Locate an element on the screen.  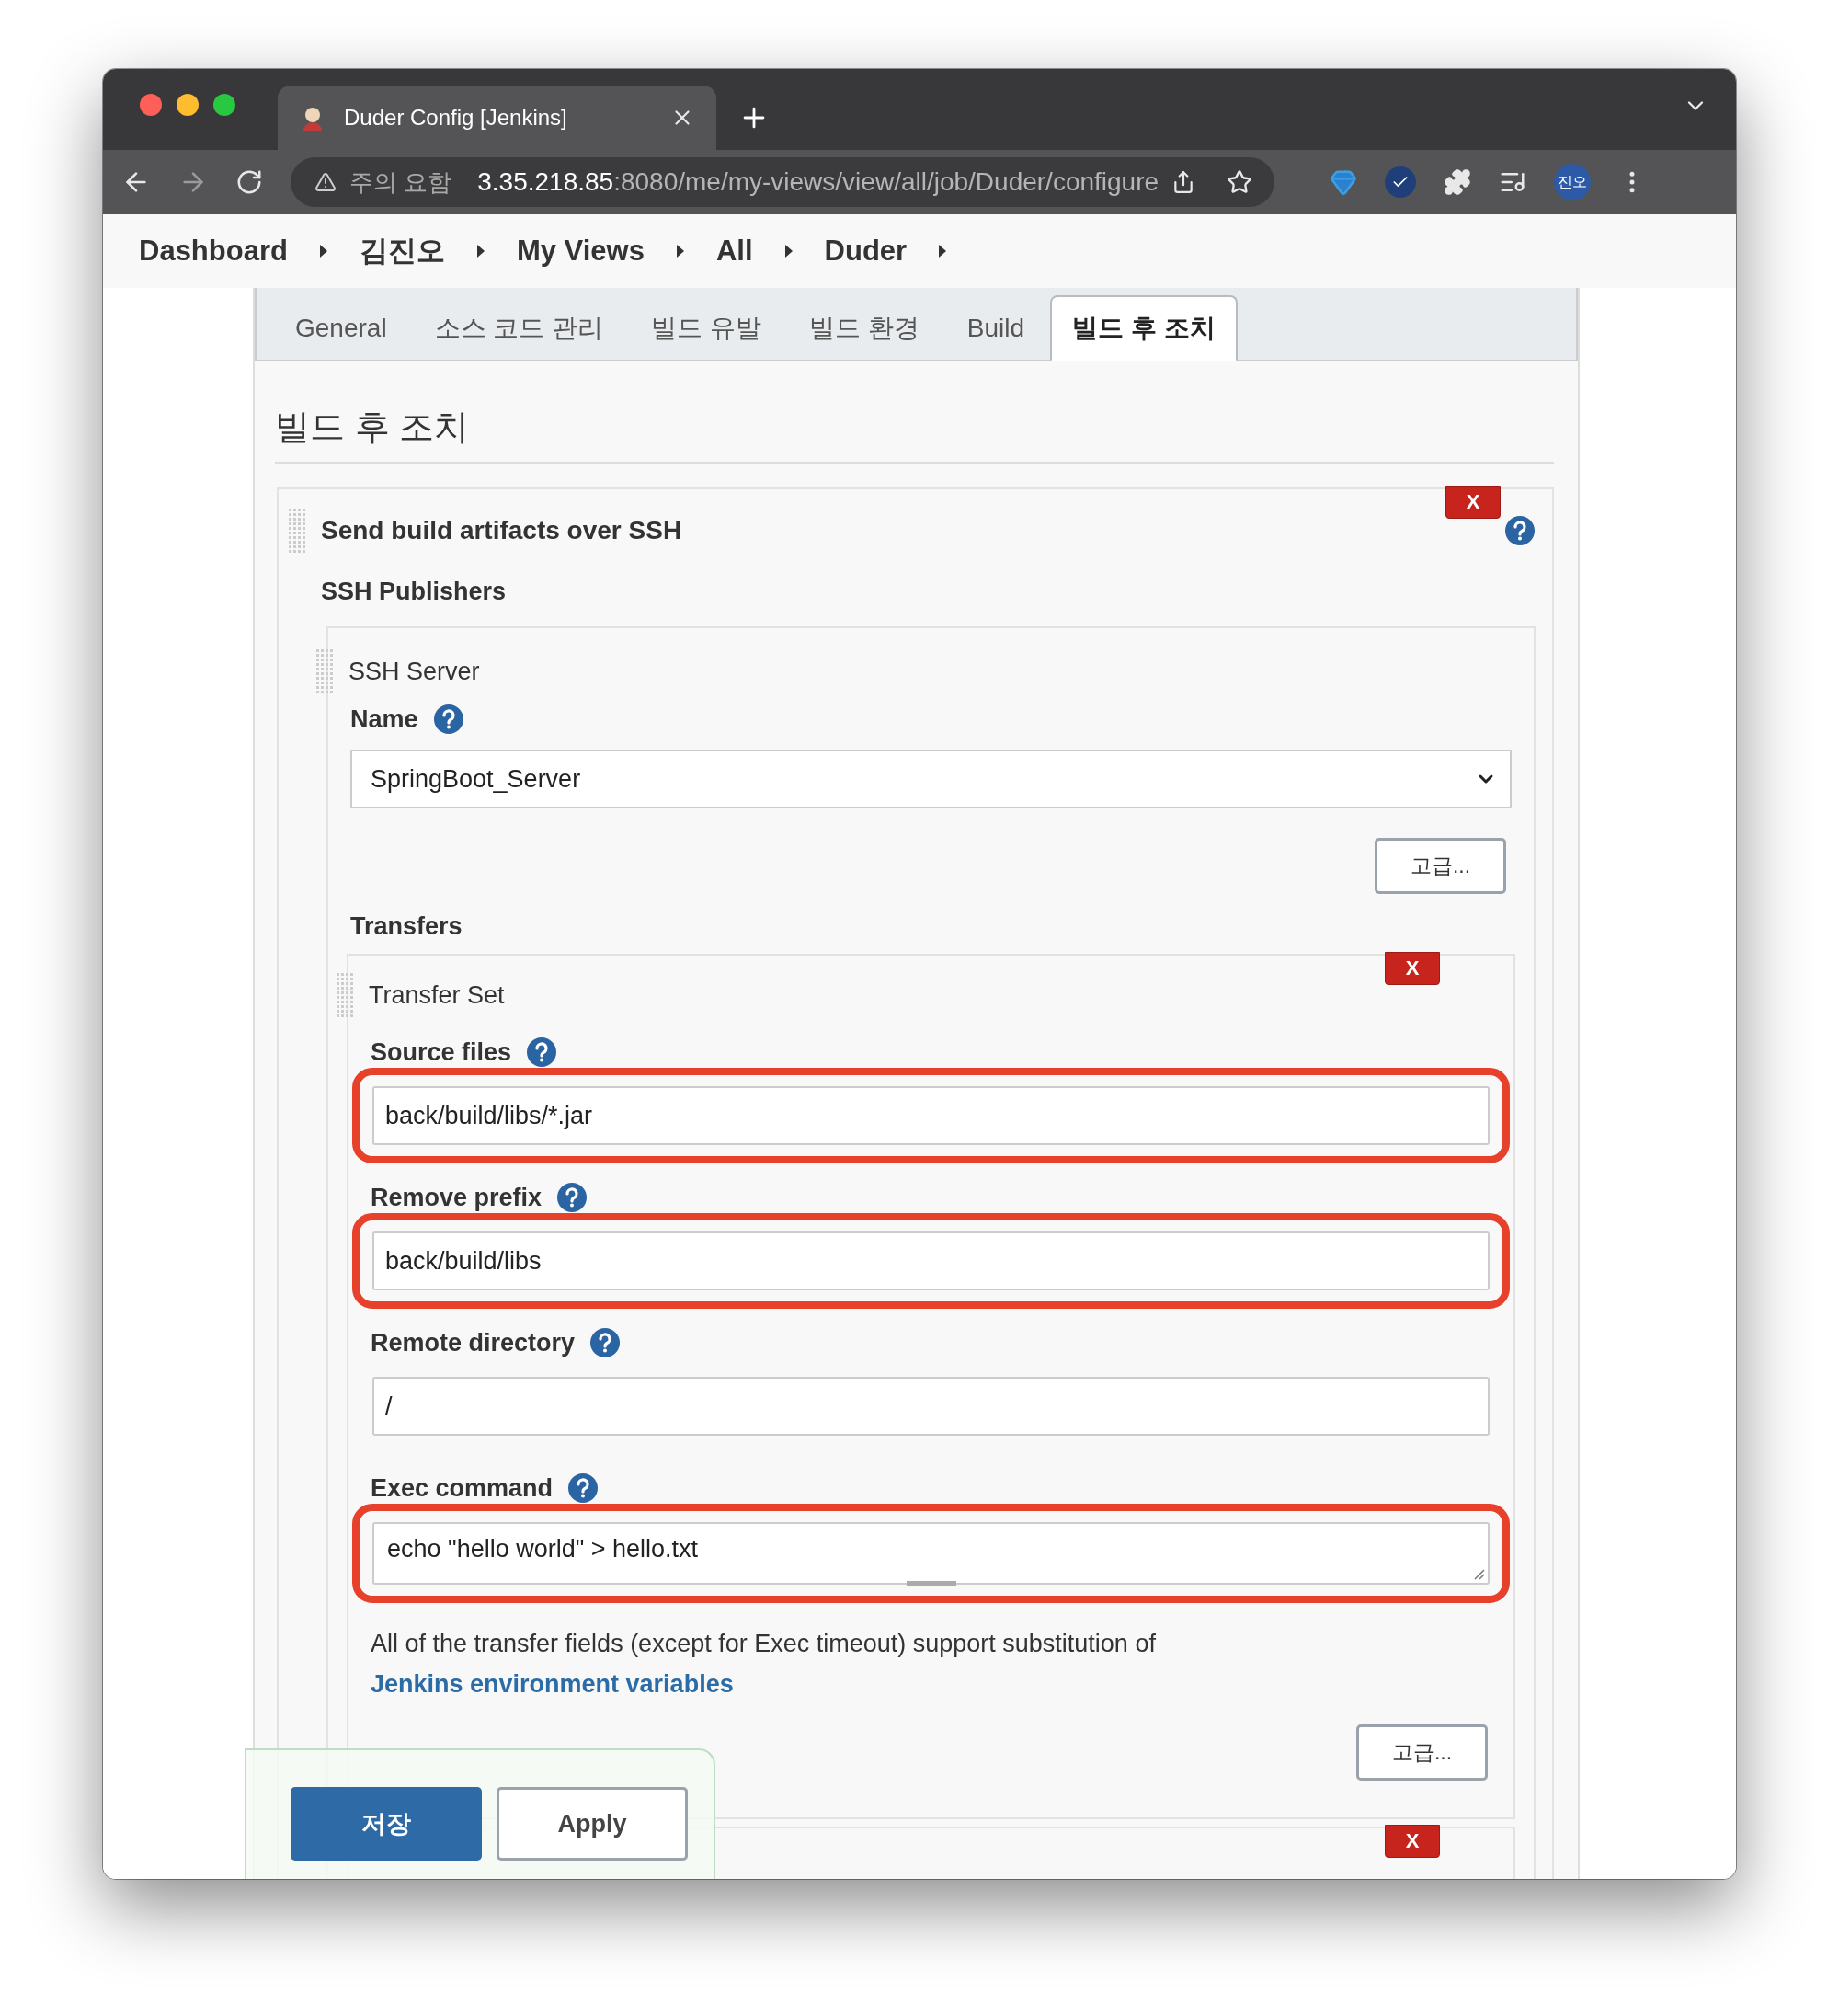
security-label: 주의 요함 is located at coordinates (400, 182).